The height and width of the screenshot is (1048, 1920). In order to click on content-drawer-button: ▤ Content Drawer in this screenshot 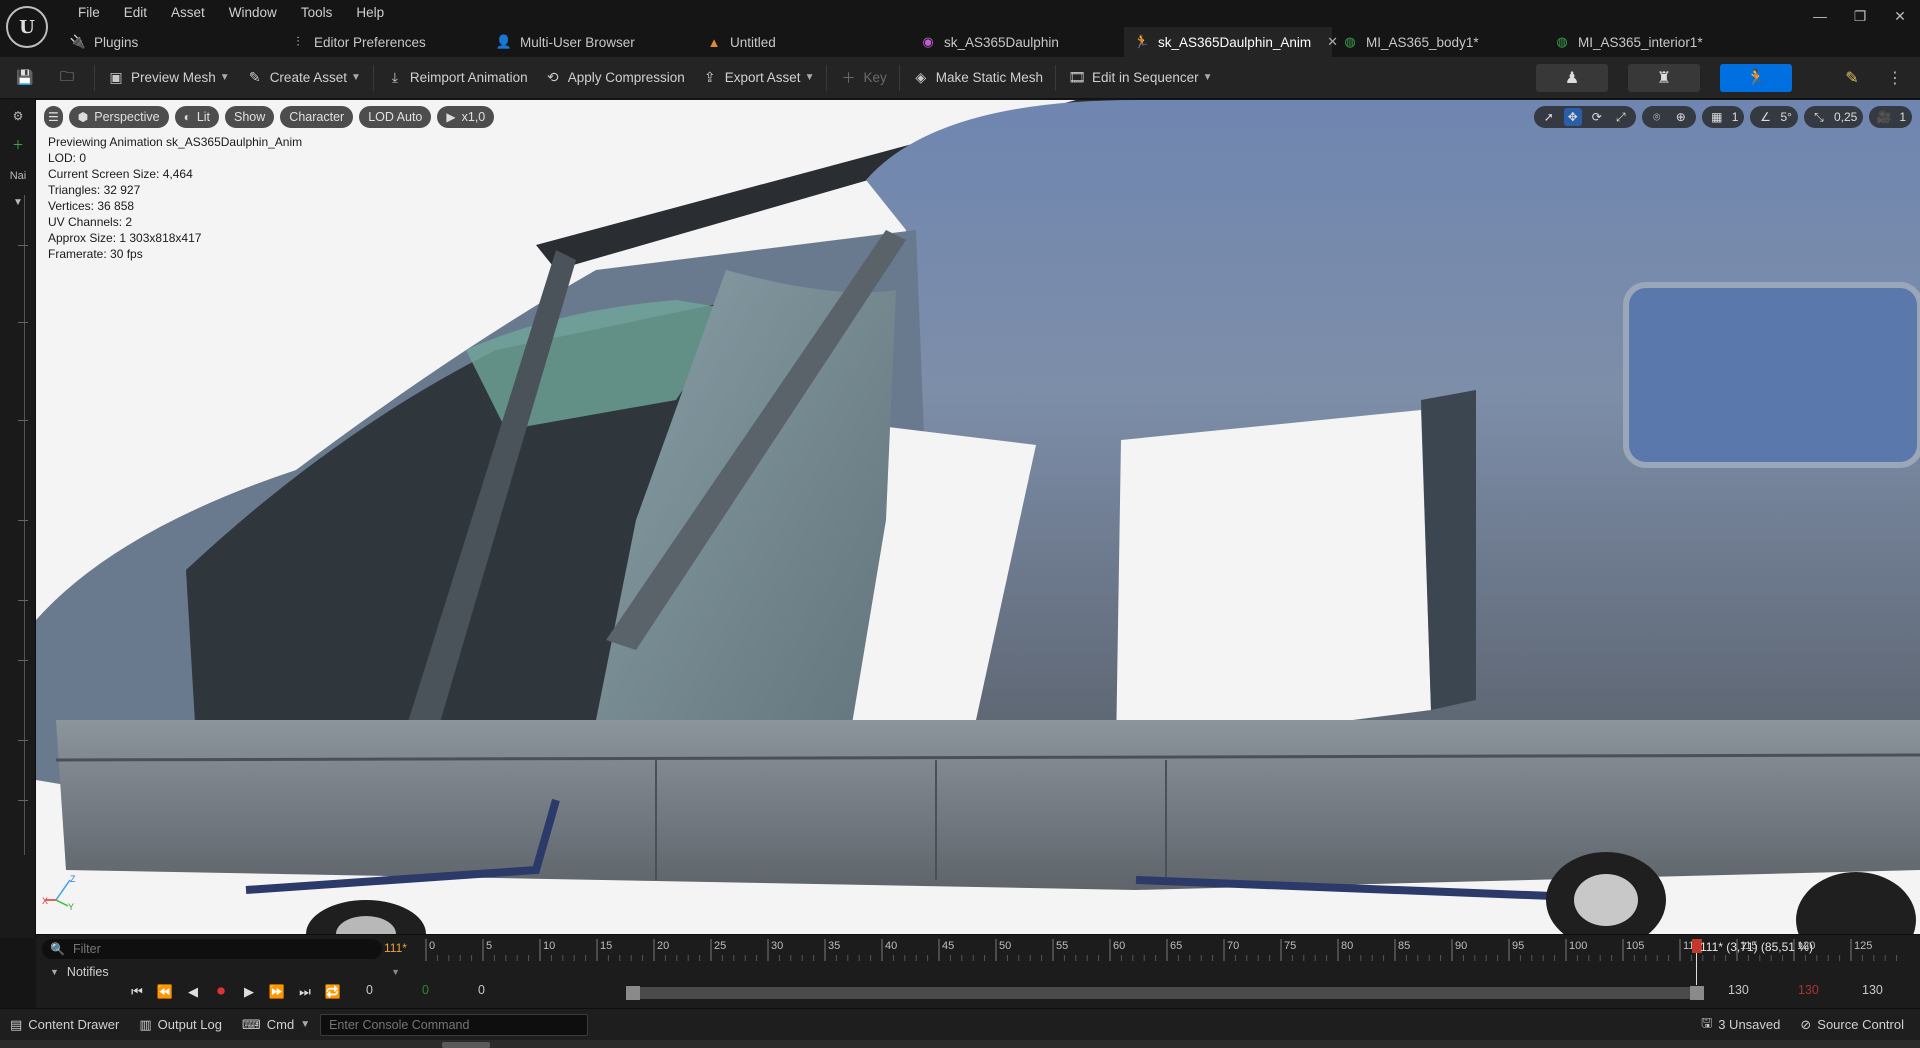, I will do `click(64, 1025)`.